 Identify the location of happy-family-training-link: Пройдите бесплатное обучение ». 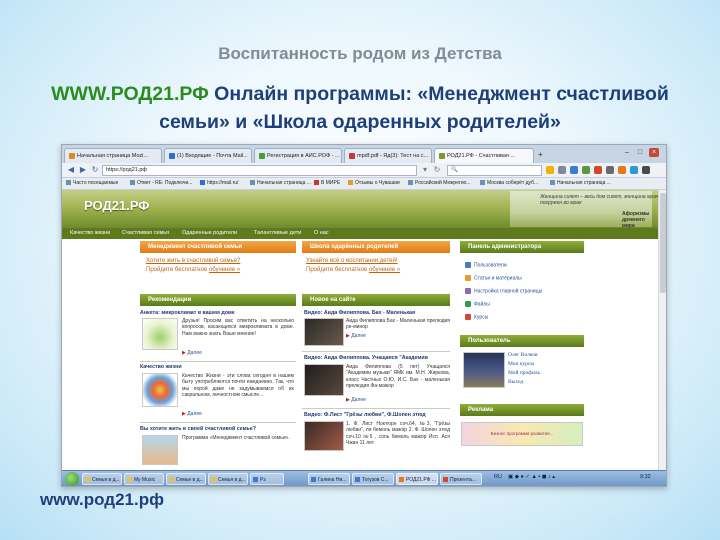
(193, 270).